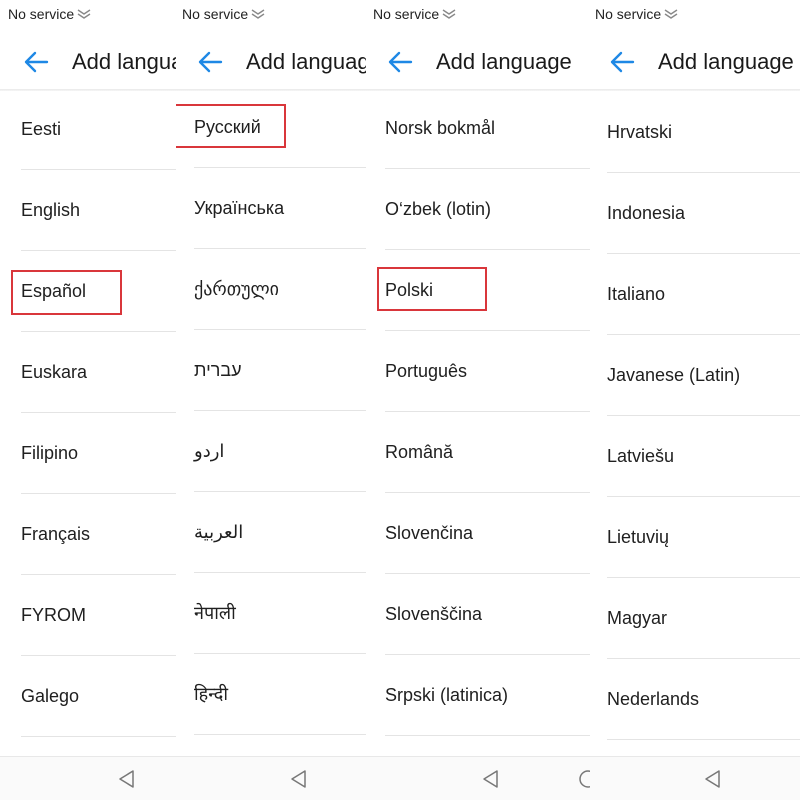  I want to click on language-list-item: العربية, so click(280, 532).